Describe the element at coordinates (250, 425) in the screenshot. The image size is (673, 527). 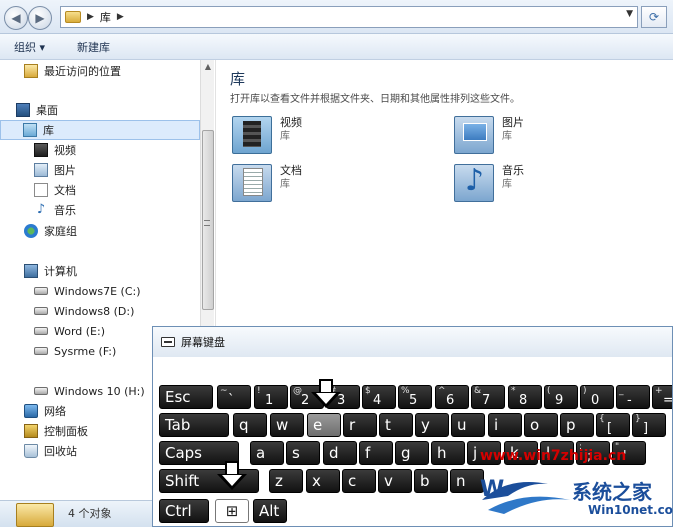
I see `key-q: q` at that location.